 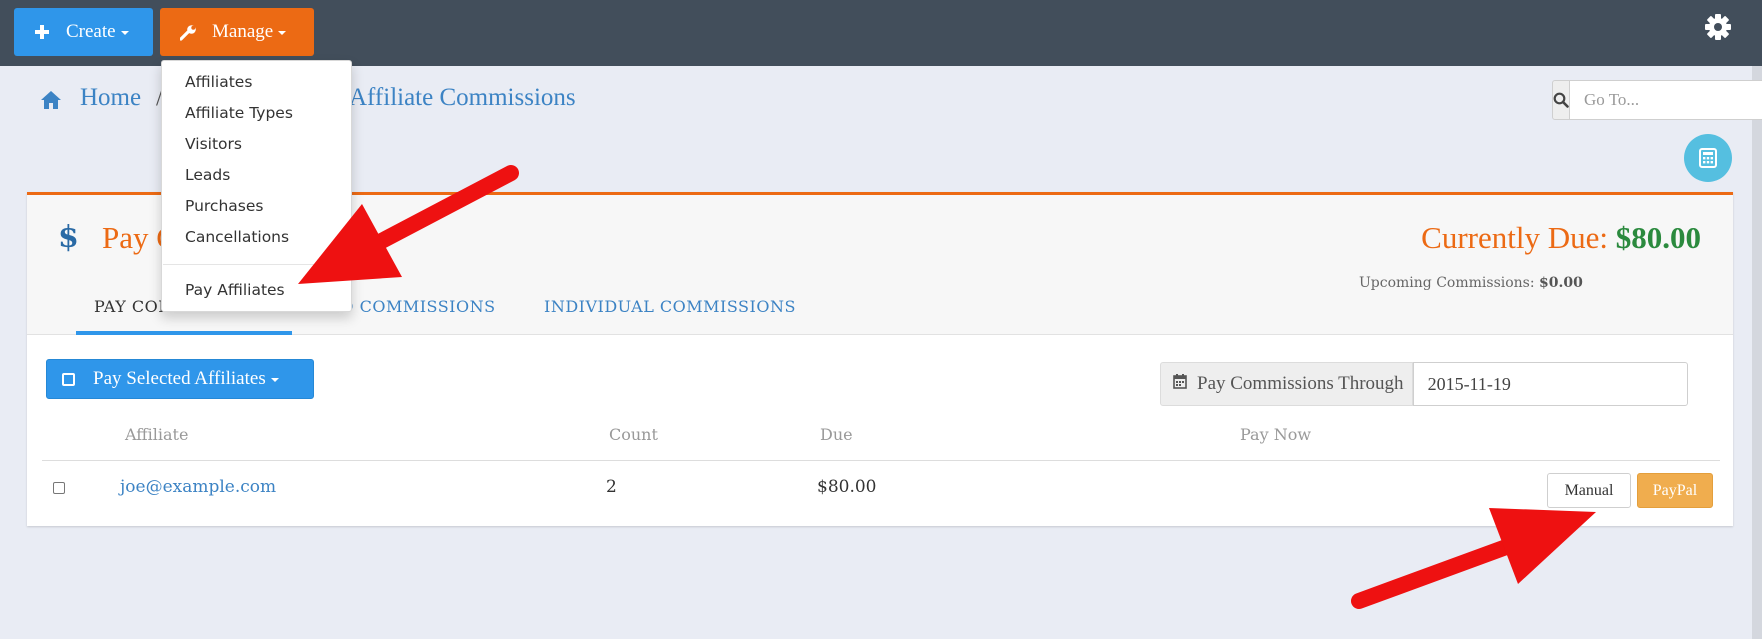 I want to click on pay-through-group: Pay Commissions Through 2015-11-19, so click(x=1424, y=384).